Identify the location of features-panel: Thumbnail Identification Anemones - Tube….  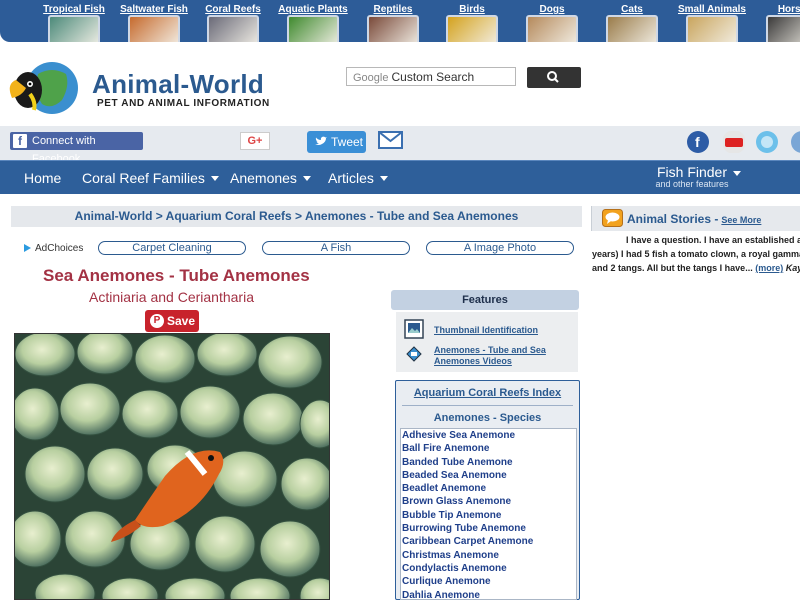
(487, 342).